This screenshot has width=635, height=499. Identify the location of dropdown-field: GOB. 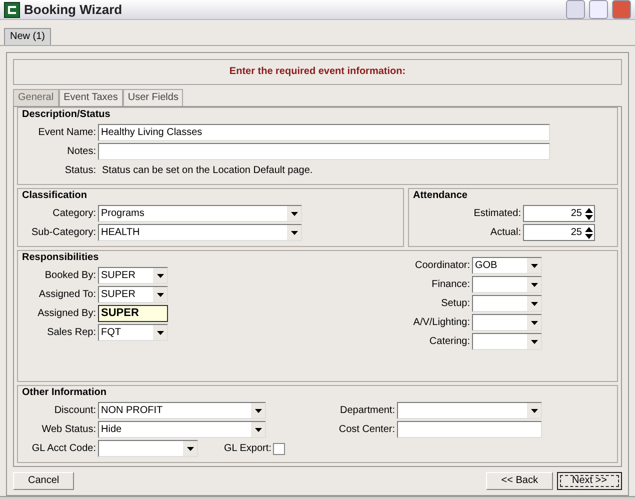
(507, 265).